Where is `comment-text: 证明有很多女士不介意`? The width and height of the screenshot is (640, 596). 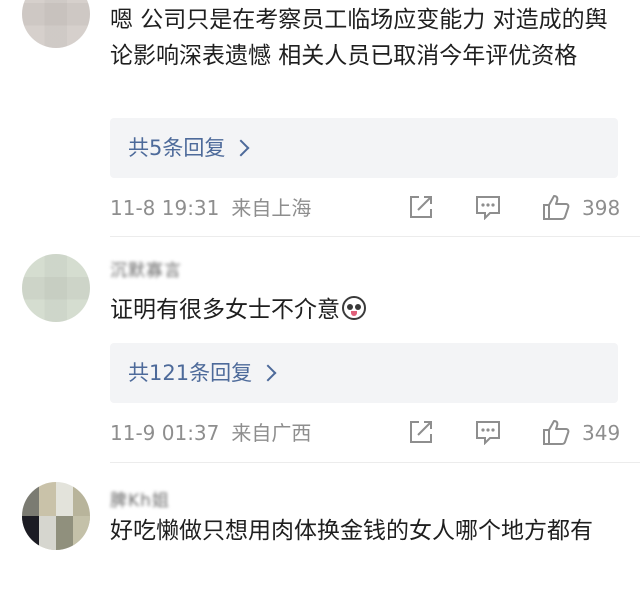 comment-text: 证明有很多女士不介意 is located at coordinates (365, 310).